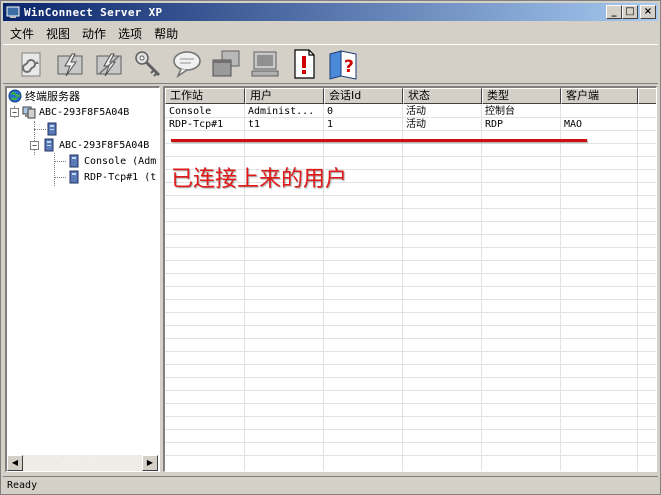 The image size is (661, 495). Describe the element at coordinates (104, 145) in the screenshot. I see `tree-server-2-label: ABC-293F8F5A04B` at that location.